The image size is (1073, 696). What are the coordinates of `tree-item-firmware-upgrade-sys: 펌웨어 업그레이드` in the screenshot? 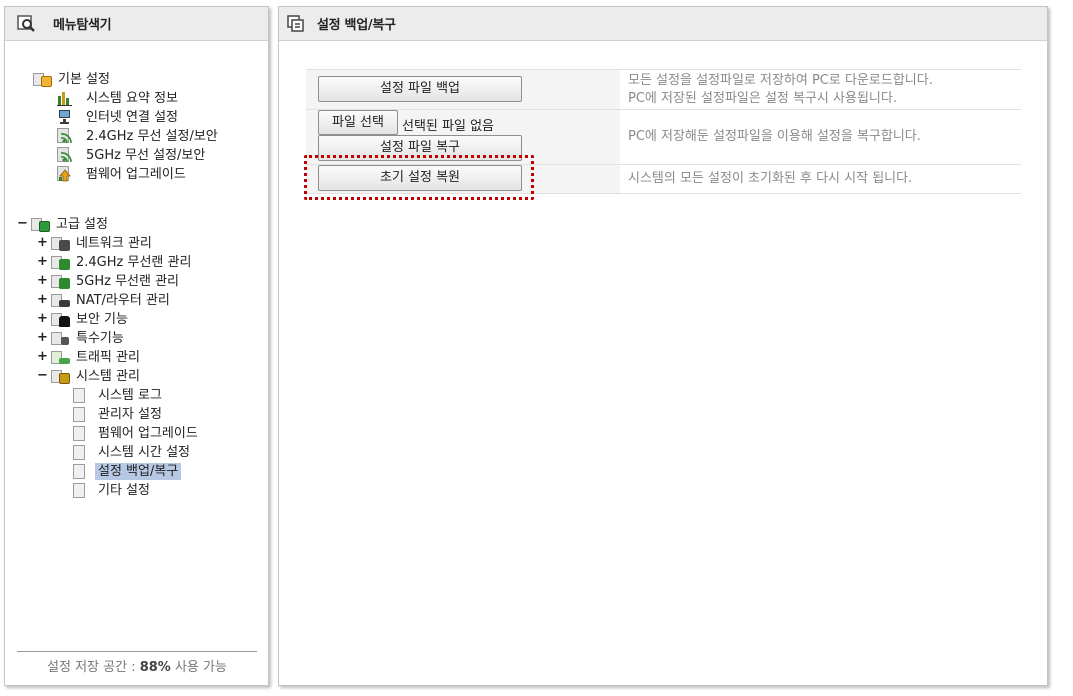 It's located at (137, 433).